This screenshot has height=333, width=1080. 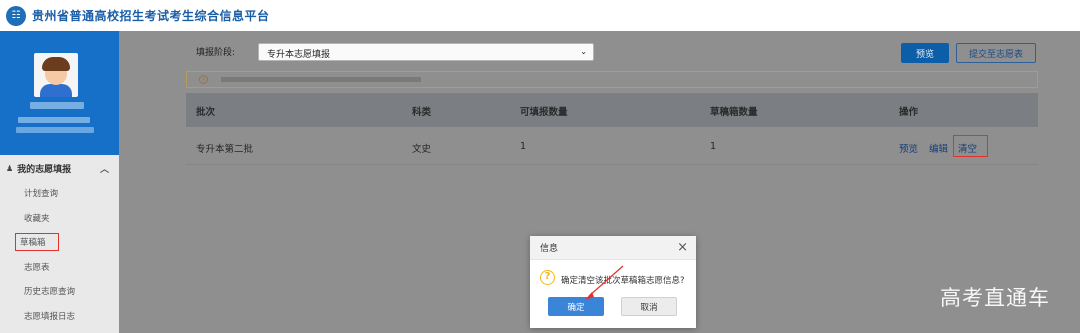 What do you see at coordinates (321, 79) in the screenshot?
I see `notice-text-redacted` at bounding box center [321, 79].